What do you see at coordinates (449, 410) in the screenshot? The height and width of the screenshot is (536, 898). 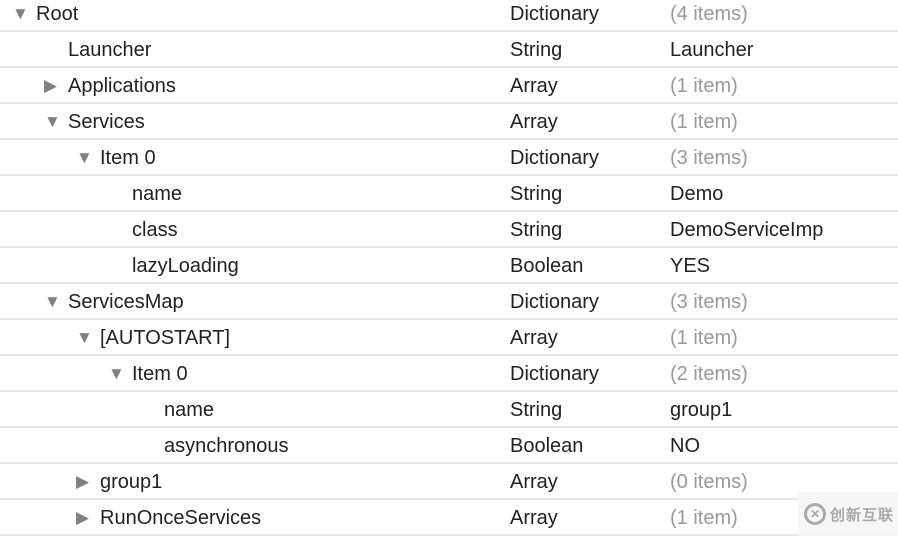 I see `plist-row: name String group1` at bounding box center [449, 410].